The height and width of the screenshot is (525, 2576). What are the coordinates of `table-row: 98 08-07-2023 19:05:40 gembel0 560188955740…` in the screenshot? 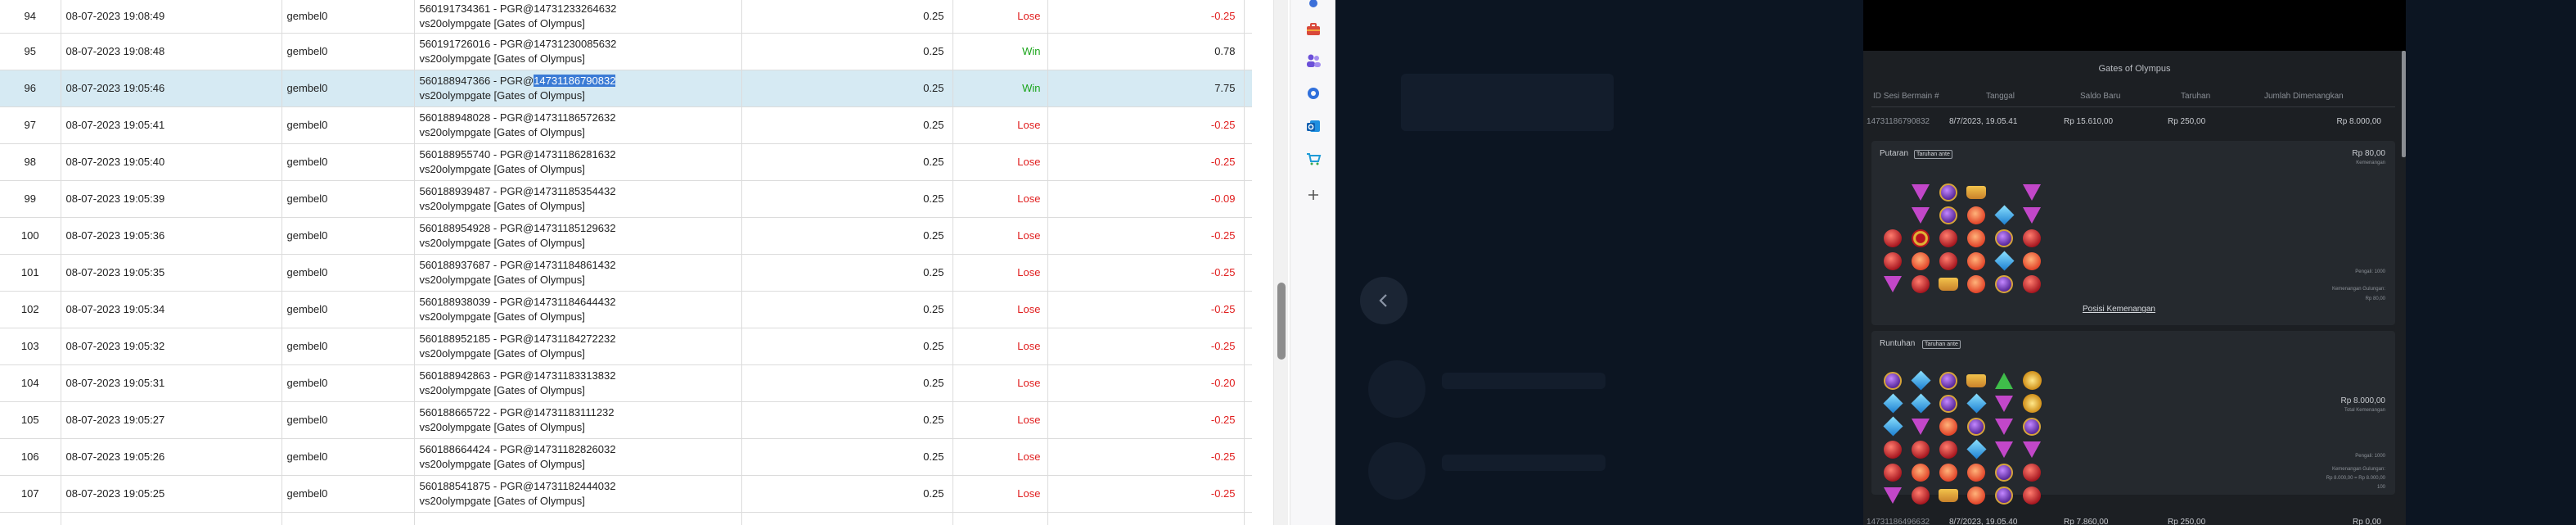 It's located at (626, 162).